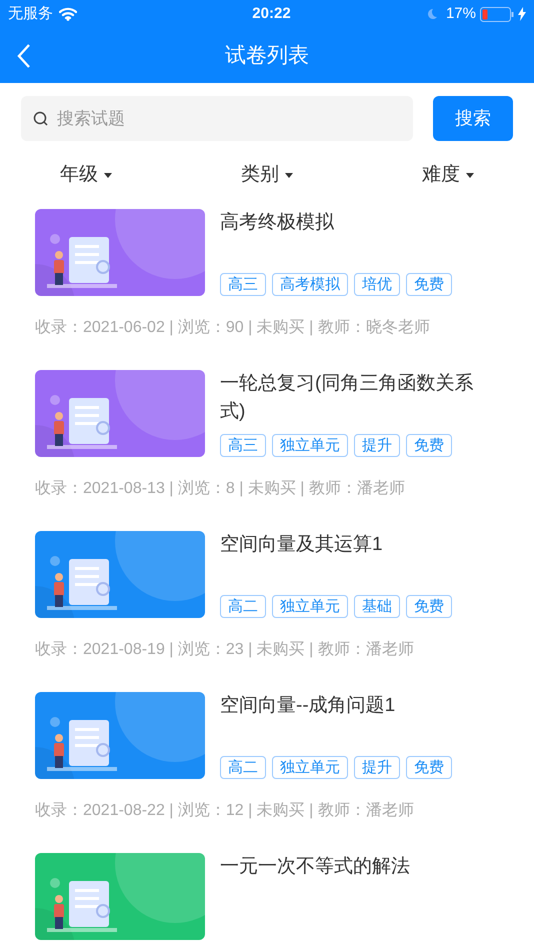  Describe the element at coordinates (267, 611) in the screenshot. I see `paper-item: 空间向量及其运算1 高二 独立单元 基础 免费 收录：2021-08-19 | 浏览：23 | 未购买 | 教师：潘老师` at that location.